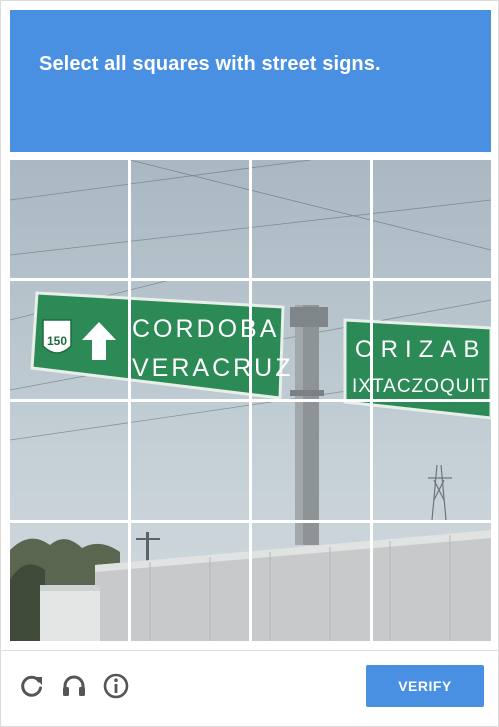  What do you see at coordinates (432, 340) in the screenshot?
I see `grid-tile-r2-c4` at bounding box center [432, 340].